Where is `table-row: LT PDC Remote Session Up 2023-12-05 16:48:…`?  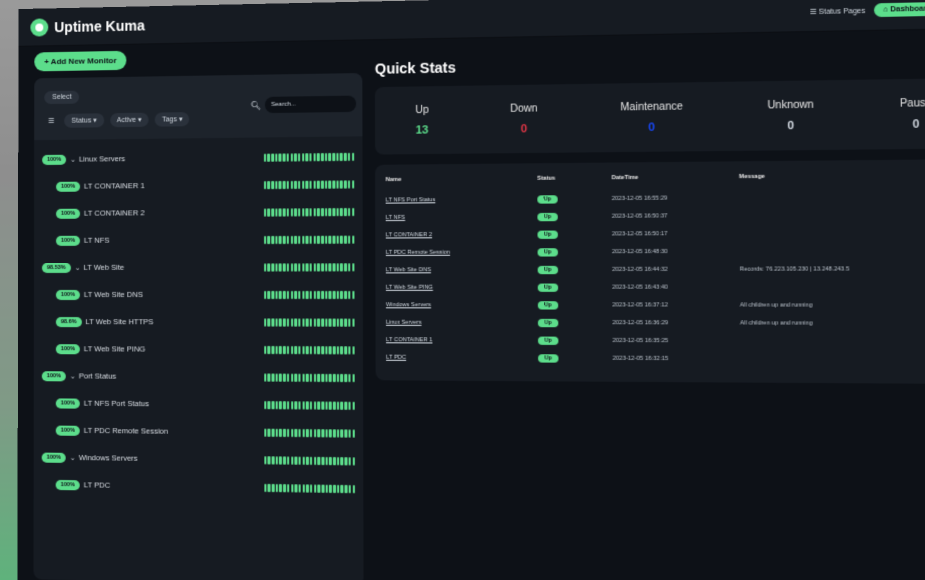 table-row: LT PDC Remote Session Up 2023-12-05 16:48:… is located at coordinates (655, 251).